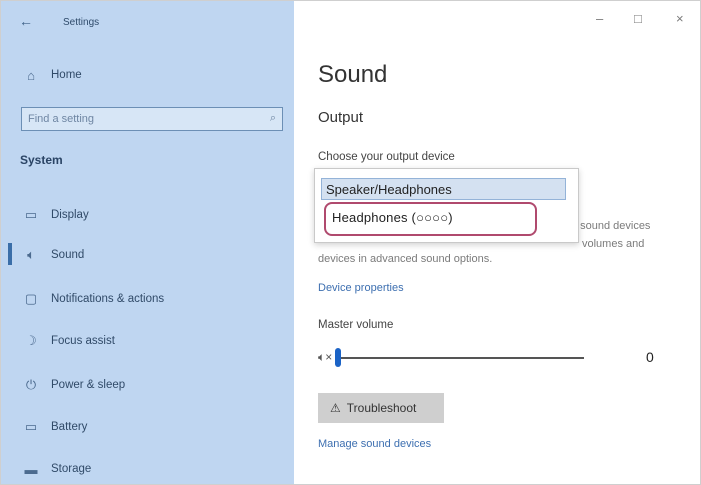 The width and height of the screenshot is (701, 485). What do you see at coordinates (31, 75) in the screenshot?
I see `home-icon: ⌂` at bounding box center [31, 75].